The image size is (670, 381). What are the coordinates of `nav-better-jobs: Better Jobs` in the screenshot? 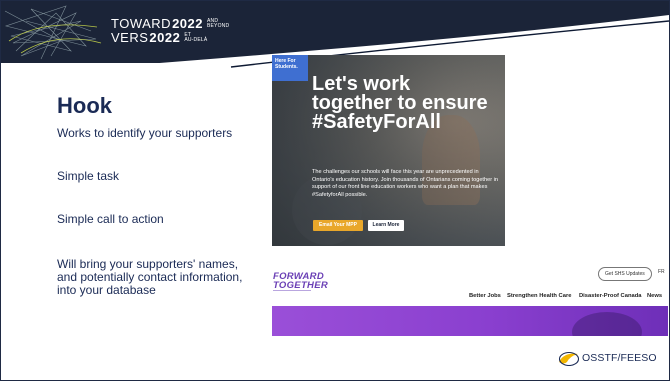 It's located at (485, 296).